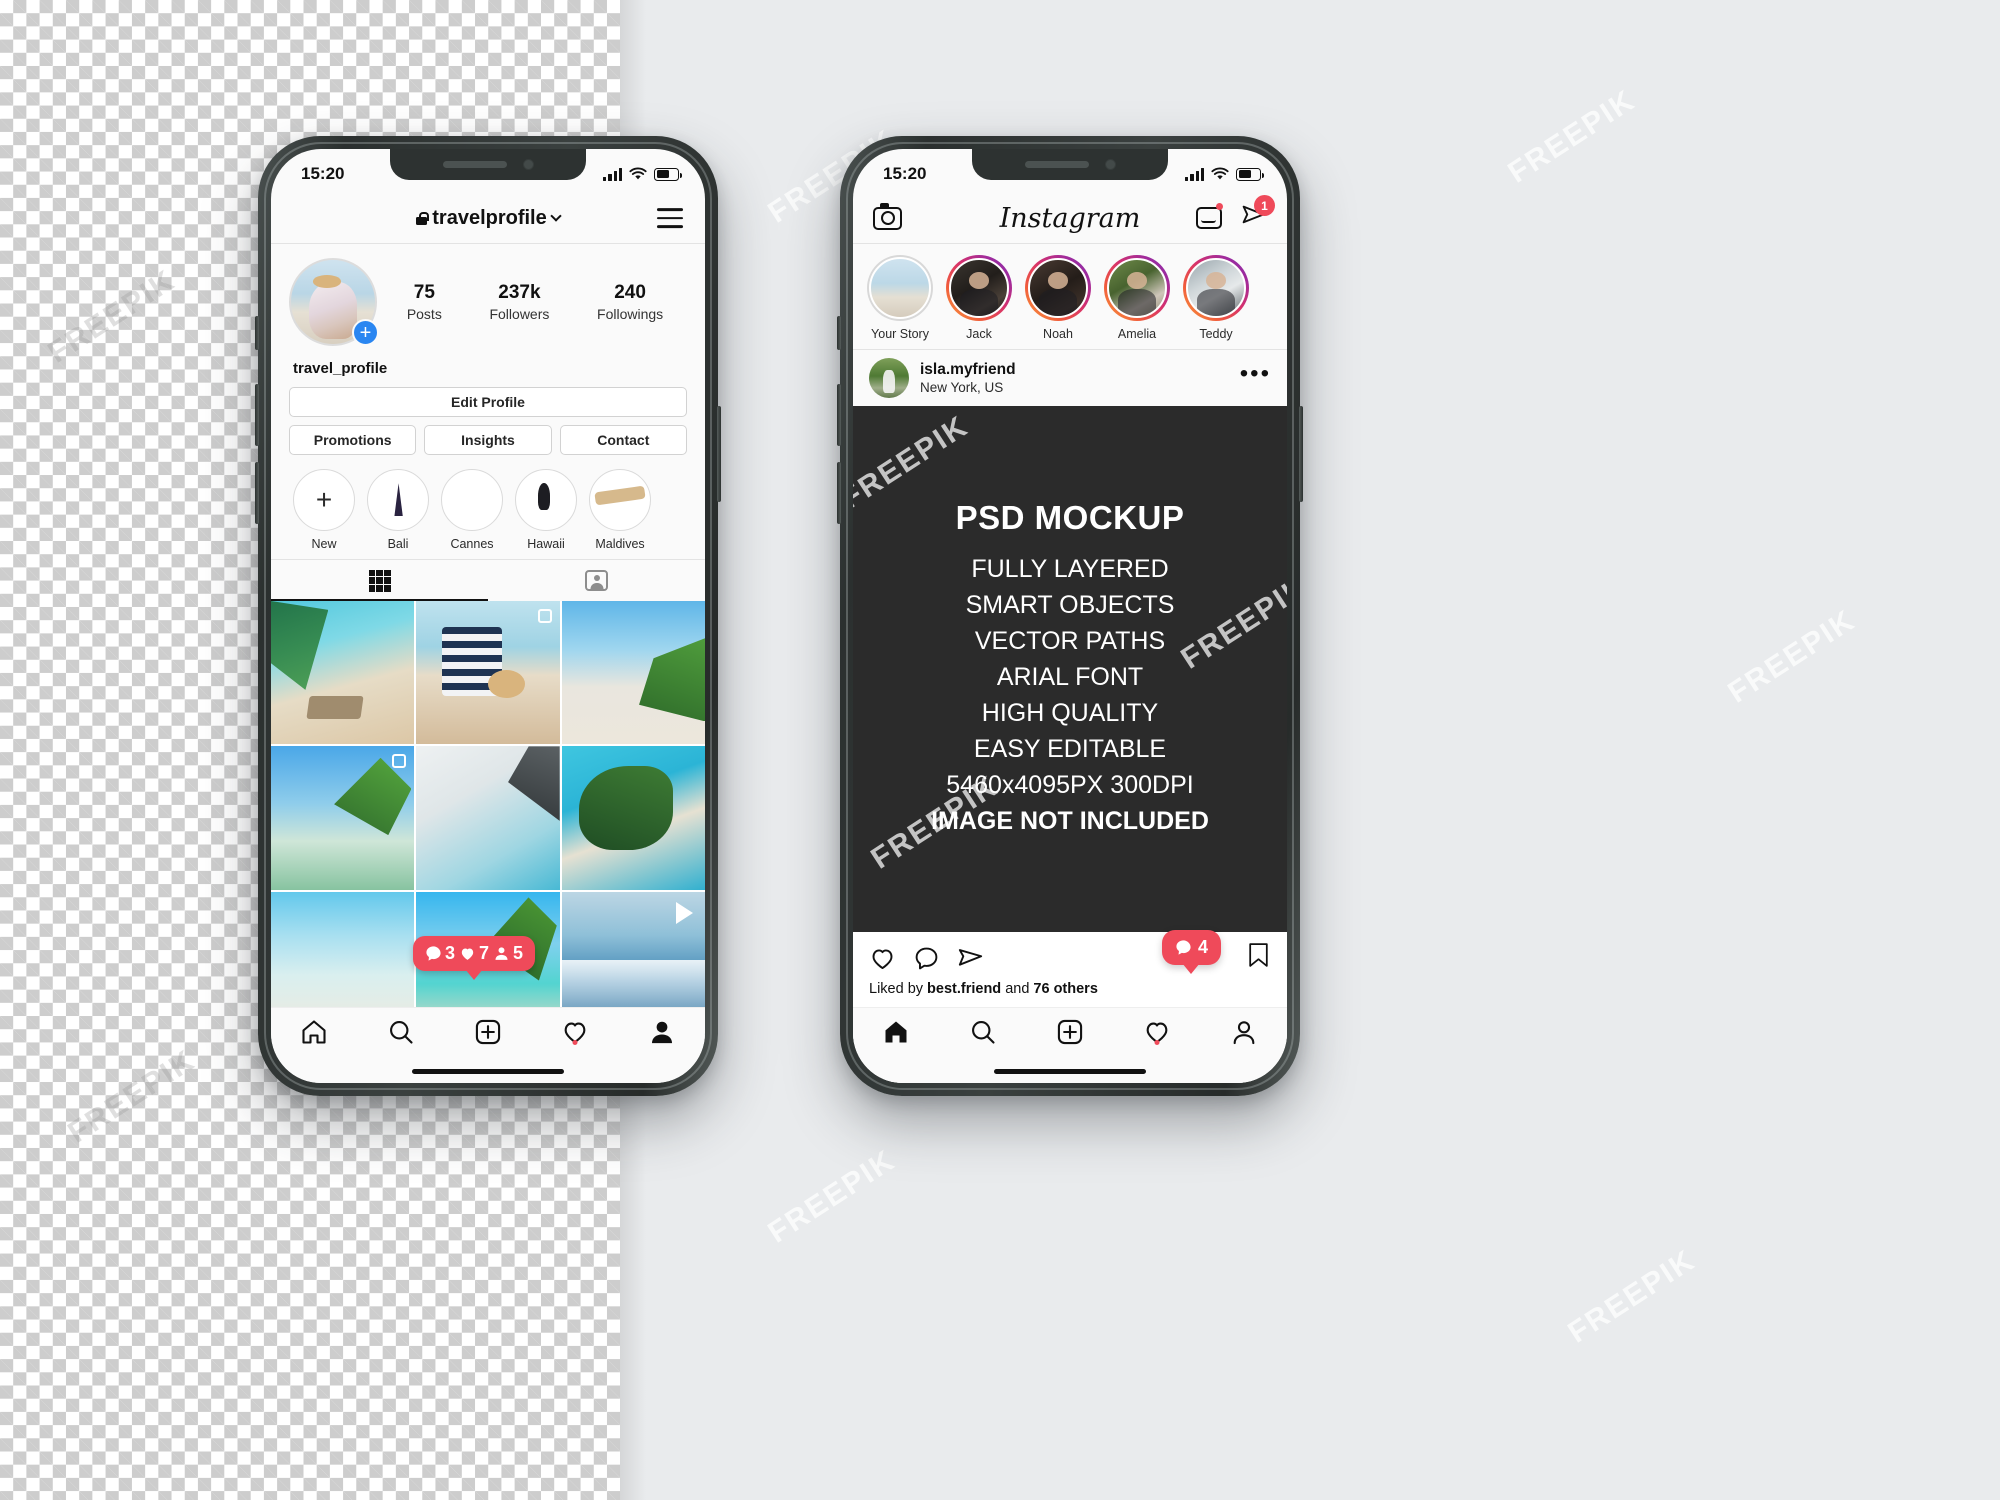  I want to click on status-bar: 15:20, so click(1070, 171).